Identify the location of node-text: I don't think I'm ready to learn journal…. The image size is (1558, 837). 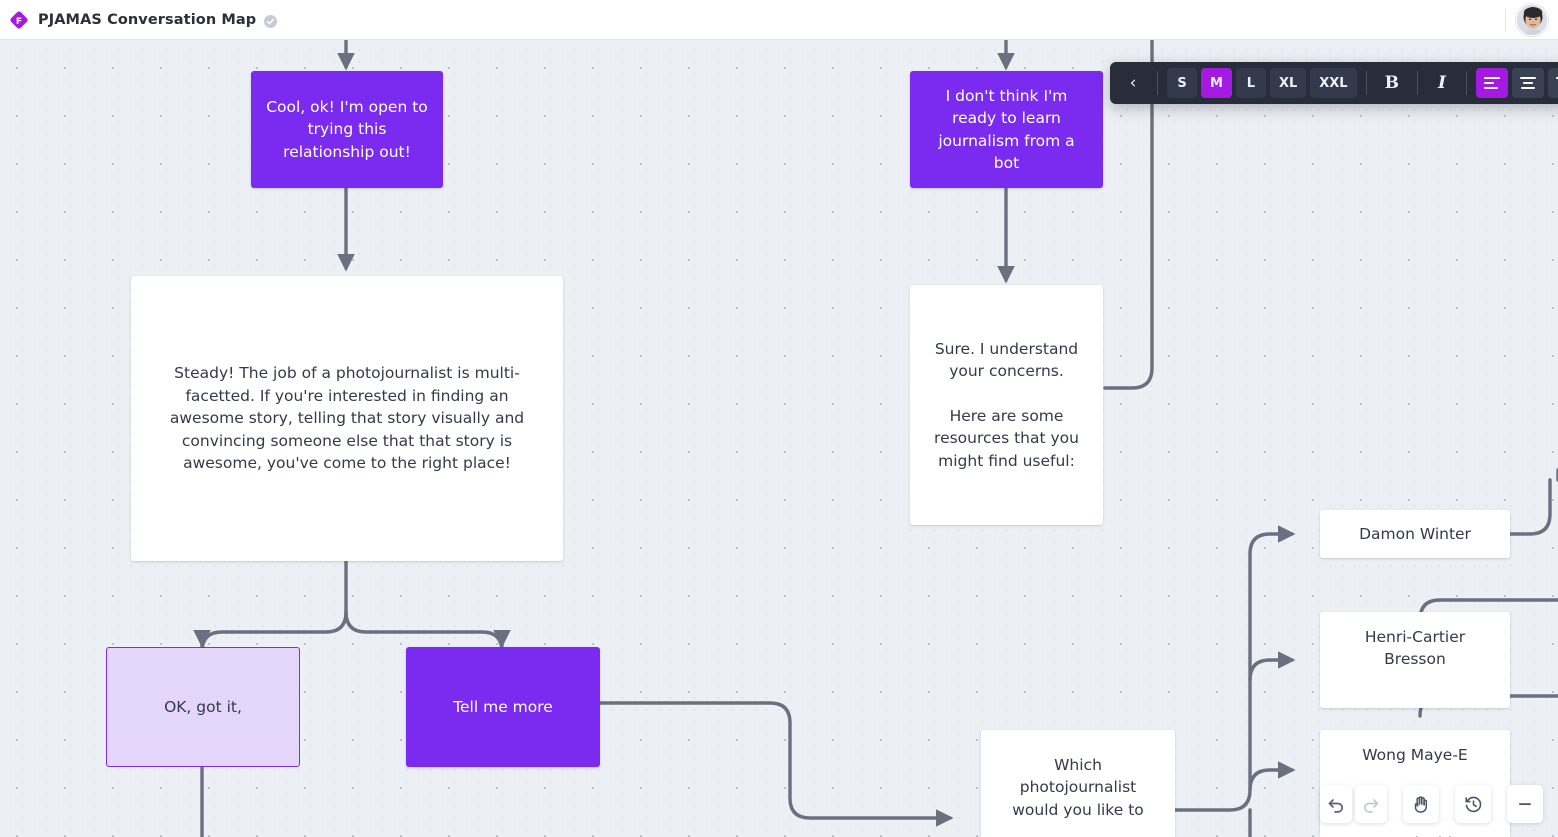
(1006, 129).